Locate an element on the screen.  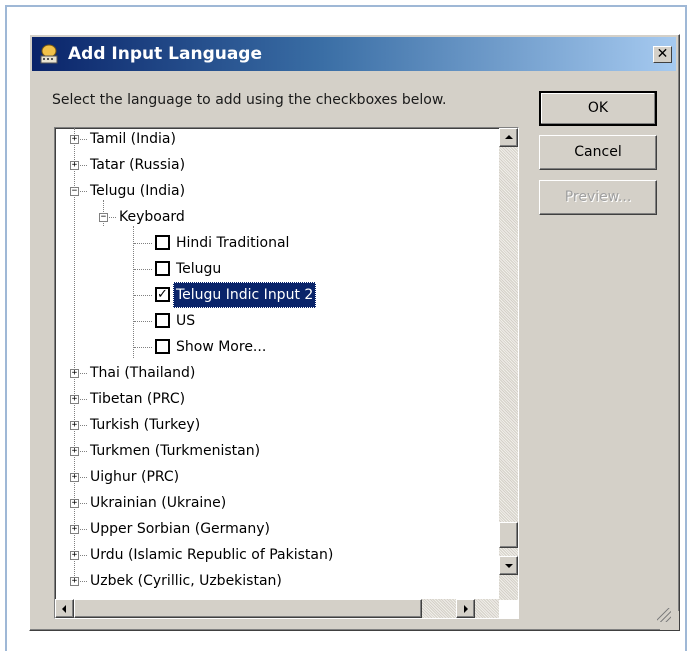
tree-item-language: Urdu (Islamic Republic of Pakistan) is located at coordinates (211, 555).